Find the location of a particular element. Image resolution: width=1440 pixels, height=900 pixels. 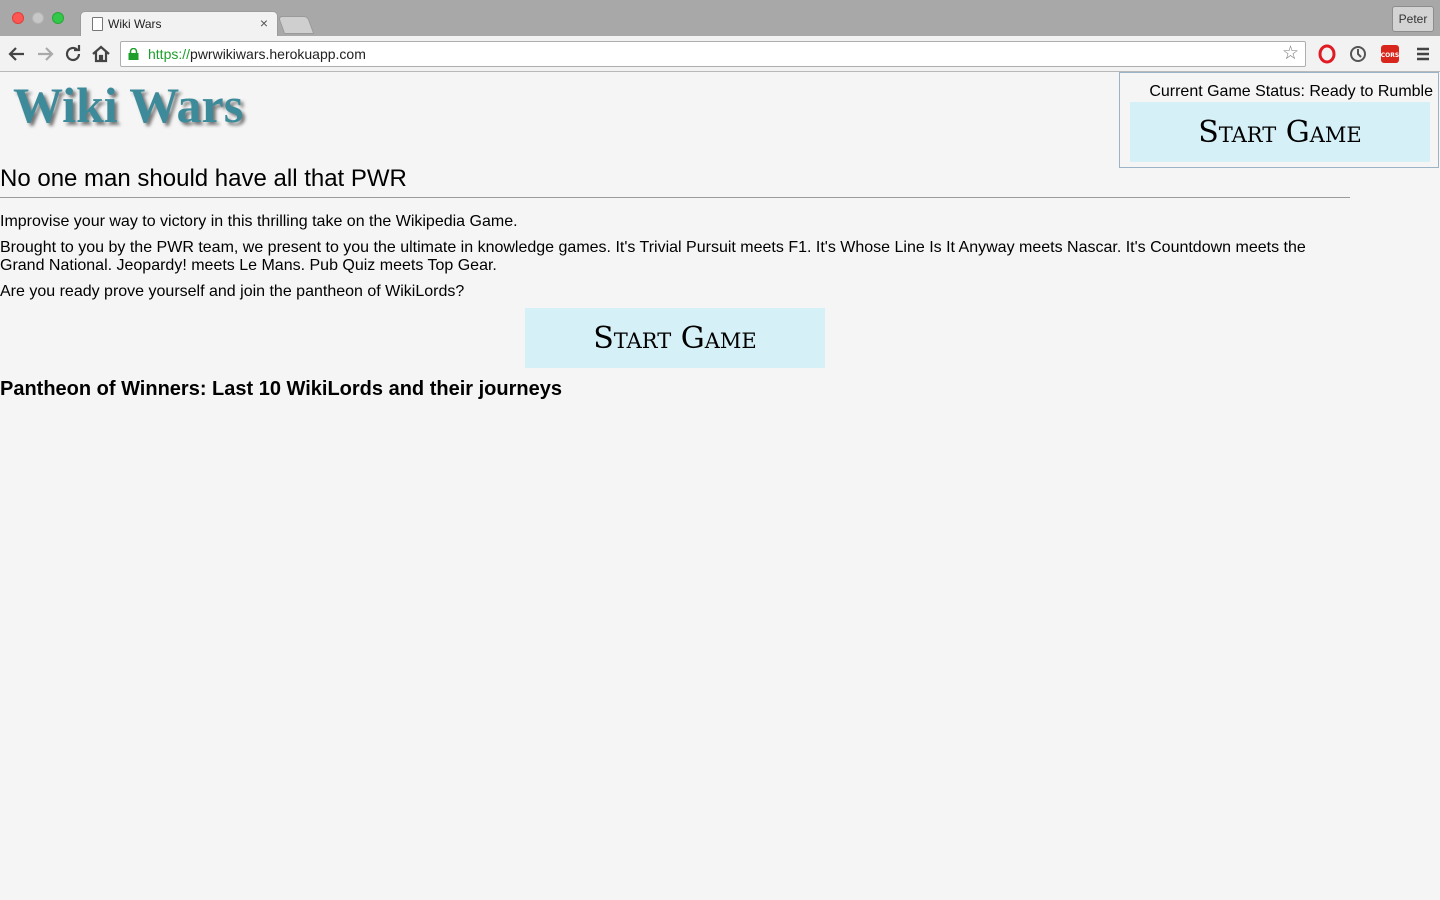

site-logo: Wiki Wars is located at coordinates (128, 105).